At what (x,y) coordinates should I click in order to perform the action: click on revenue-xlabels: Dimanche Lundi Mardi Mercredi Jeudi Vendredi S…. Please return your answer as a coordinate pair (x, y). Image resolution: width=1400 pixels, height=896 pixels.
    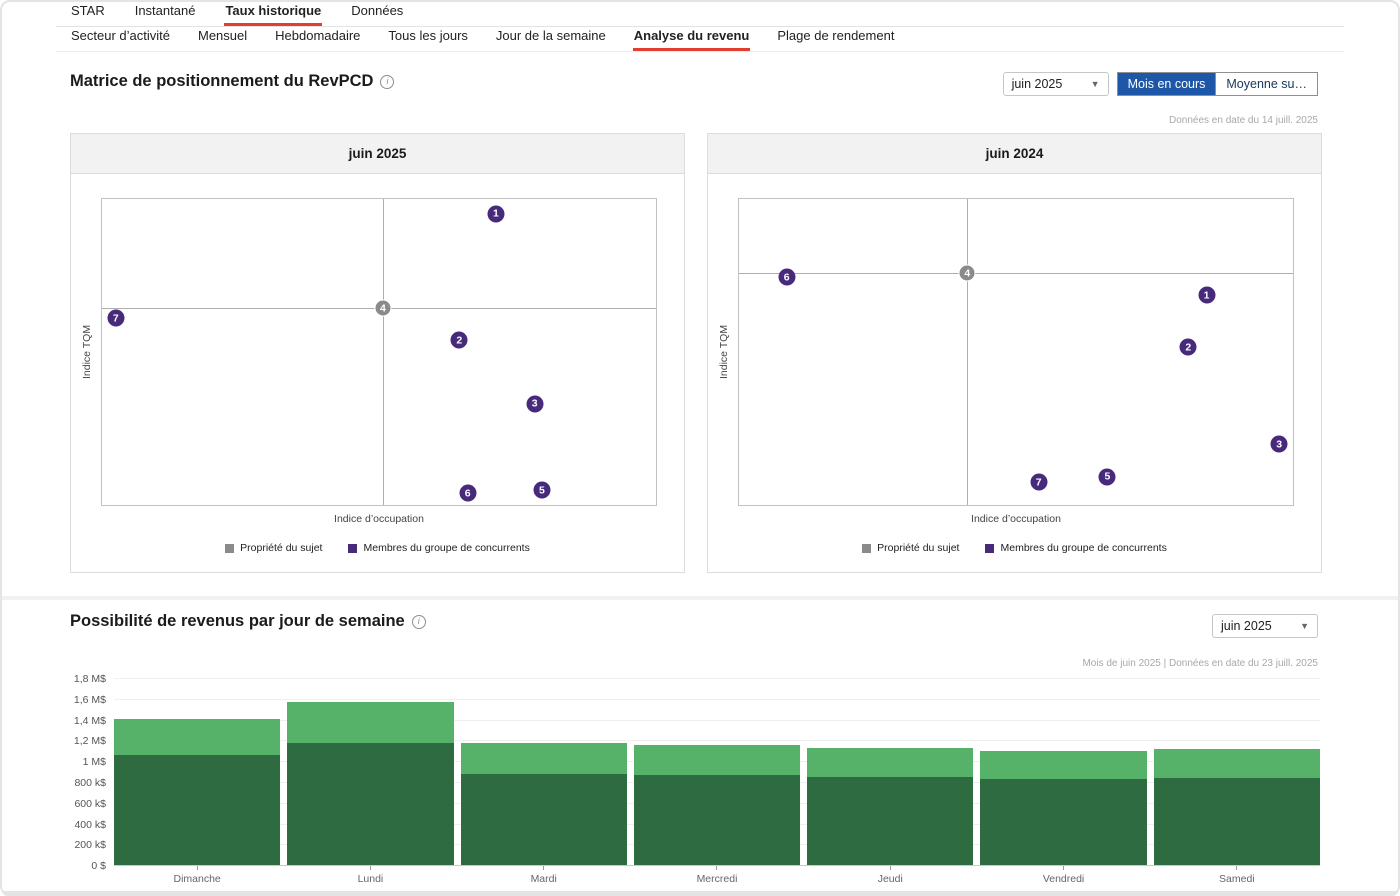
    Looking at the image, I should click on (717, 875).